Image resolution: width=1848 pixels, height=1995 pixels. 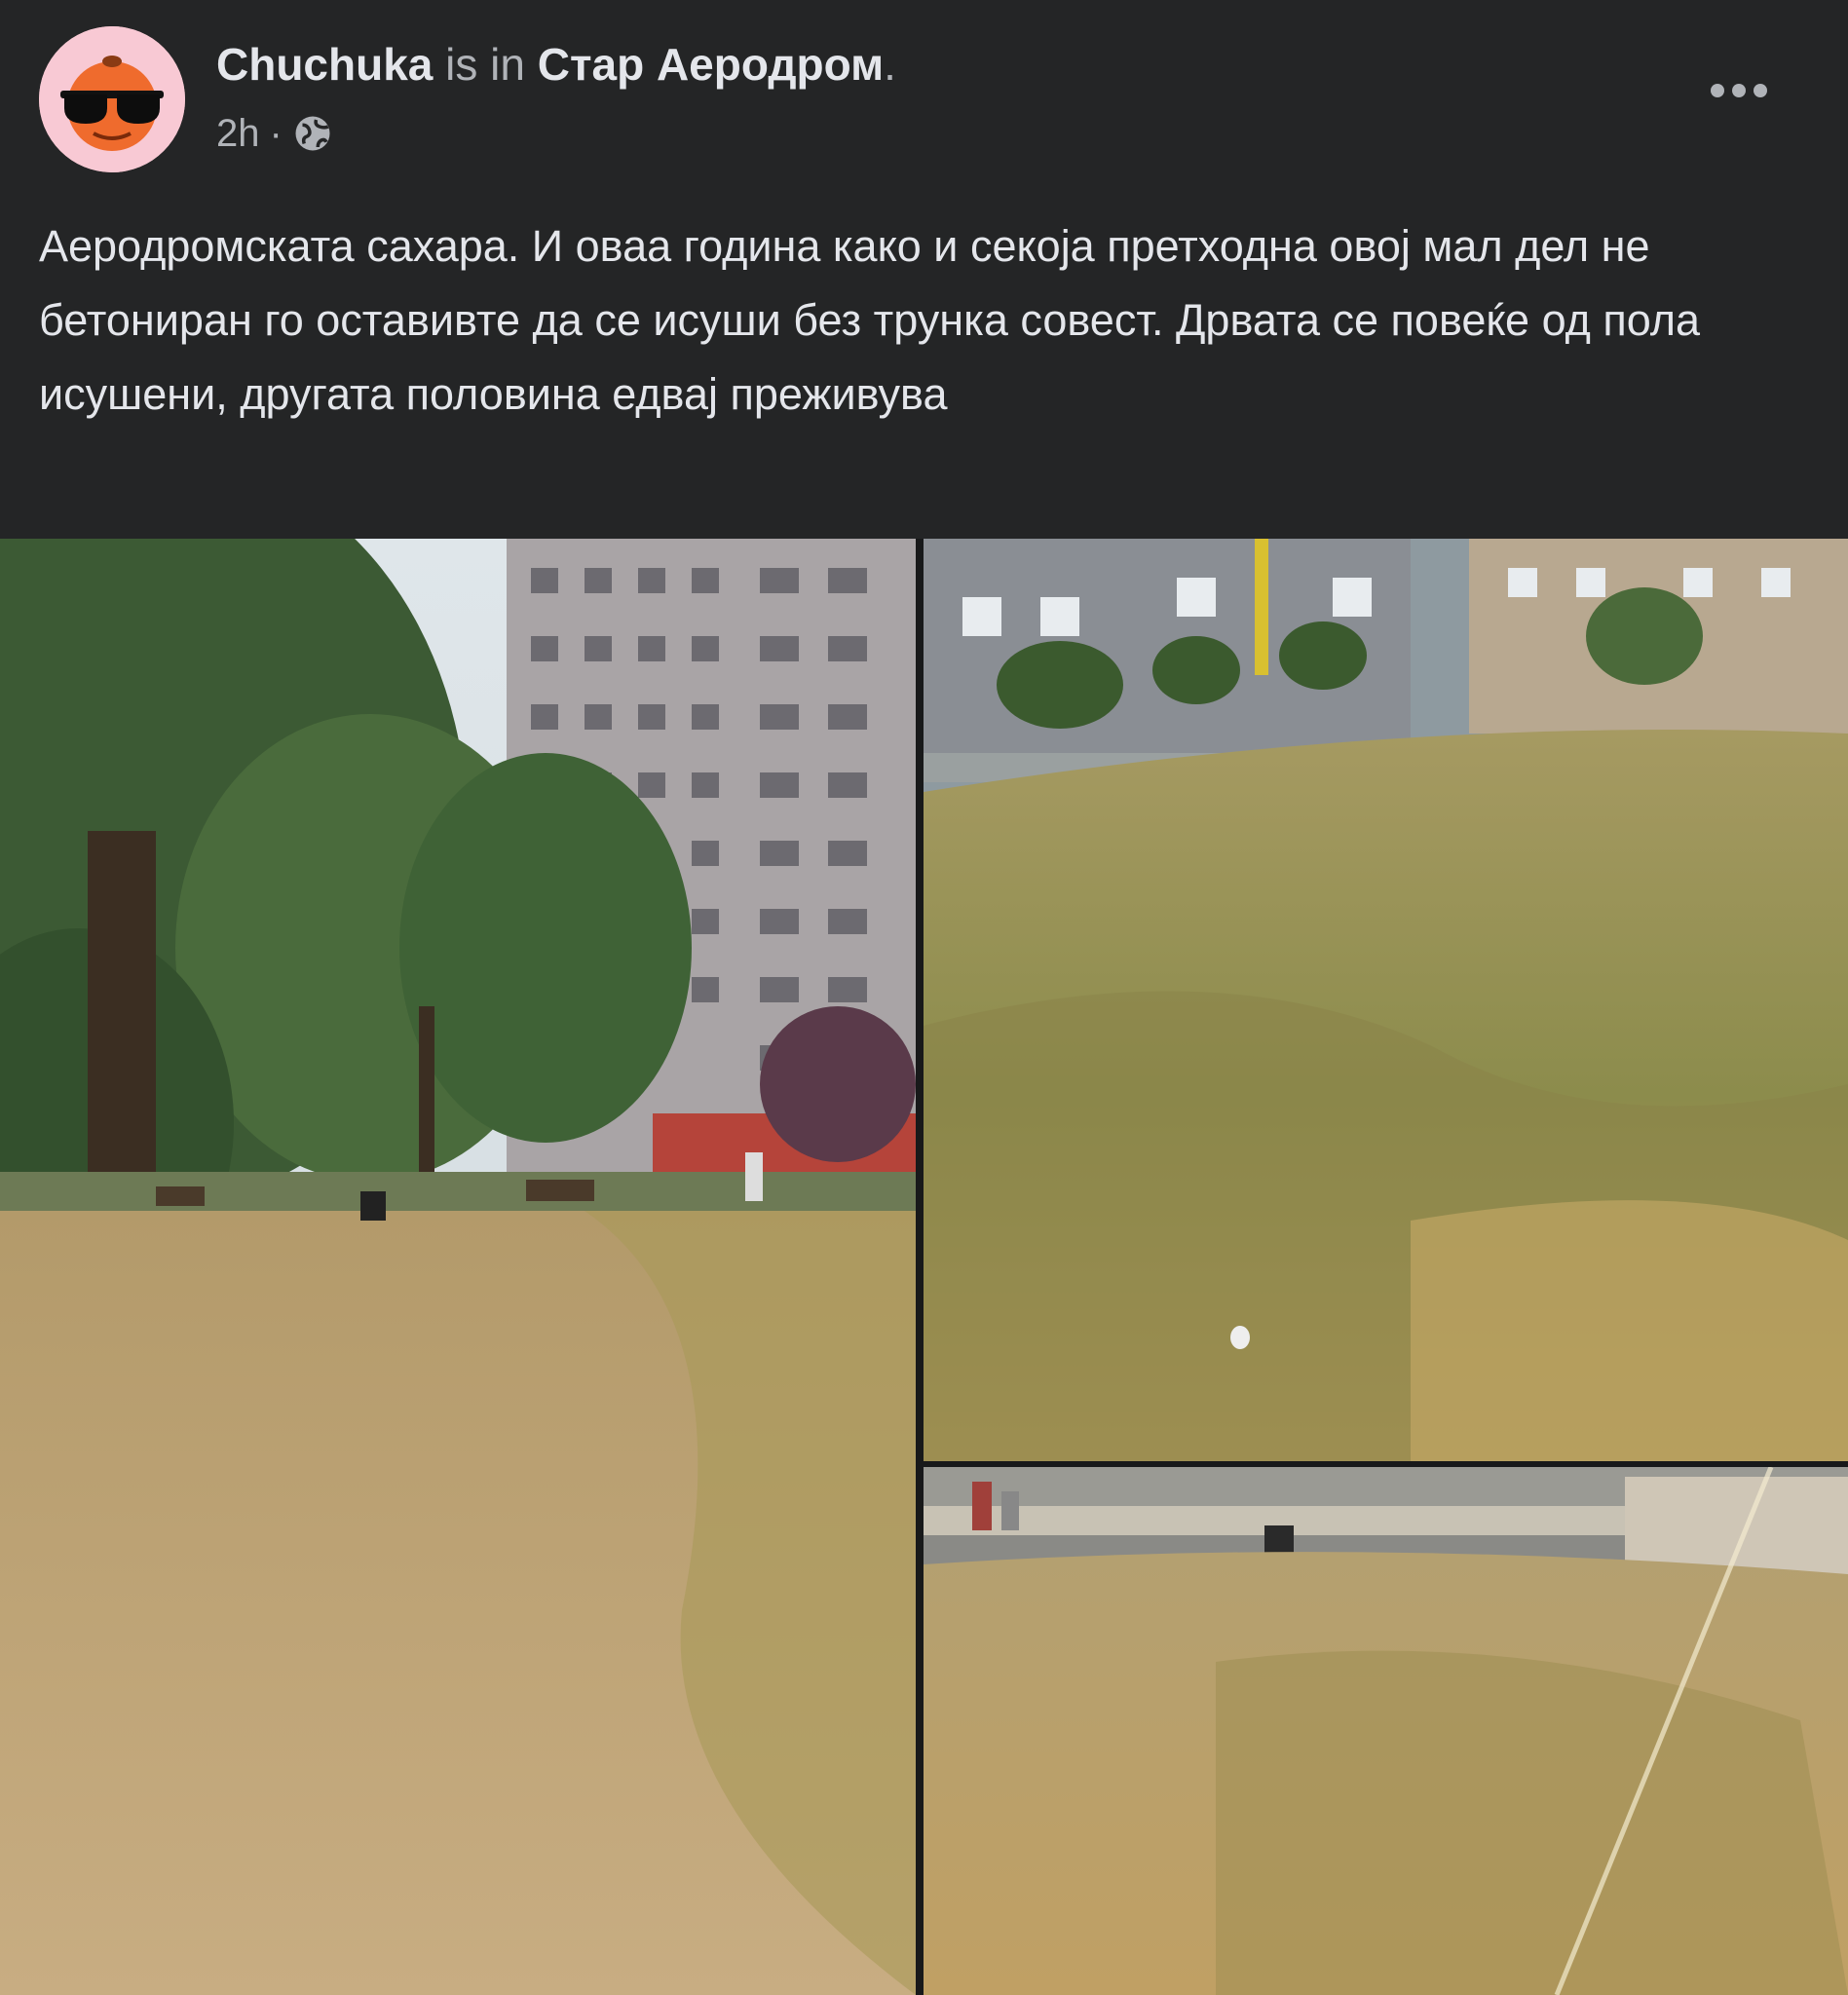 I want to click on author-line: Chuchuka is in Стар Аеродром., so click(x=556, y=64).